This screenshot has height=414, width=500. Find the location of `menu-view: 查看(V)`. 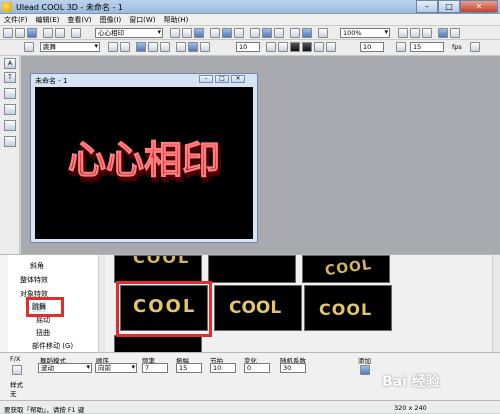

menu-view: 查看(V) is located at coordinates (79, 19).